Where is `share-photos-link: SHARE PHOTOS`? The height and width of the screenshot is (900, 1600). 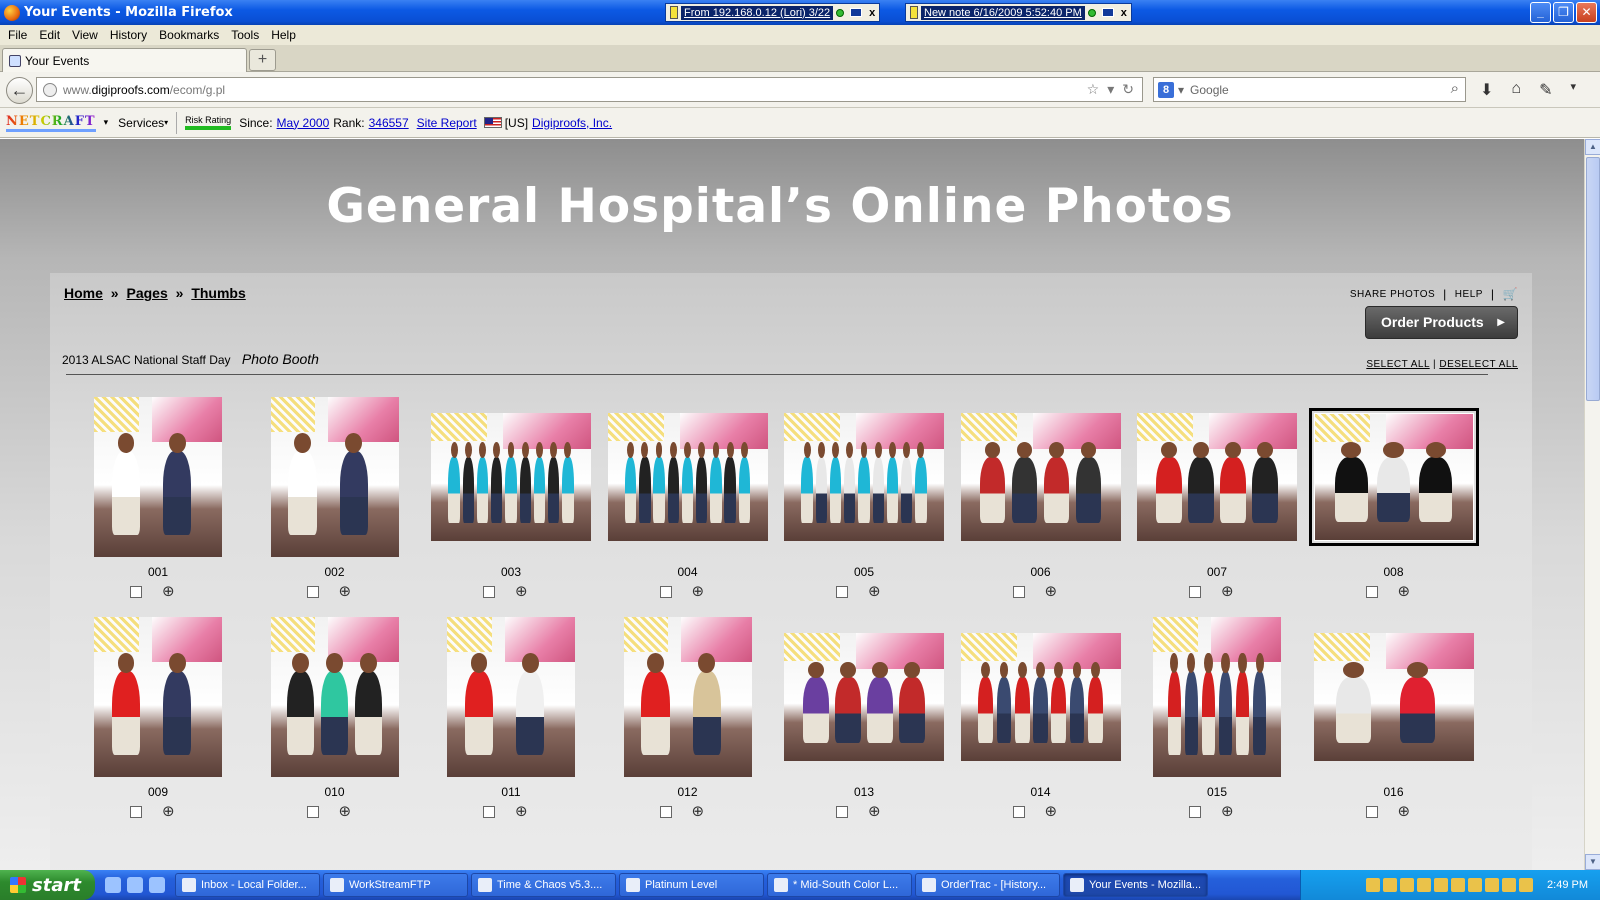 share-photos-link: SHARE PHOTOS is located at coordinates (1392, 294).